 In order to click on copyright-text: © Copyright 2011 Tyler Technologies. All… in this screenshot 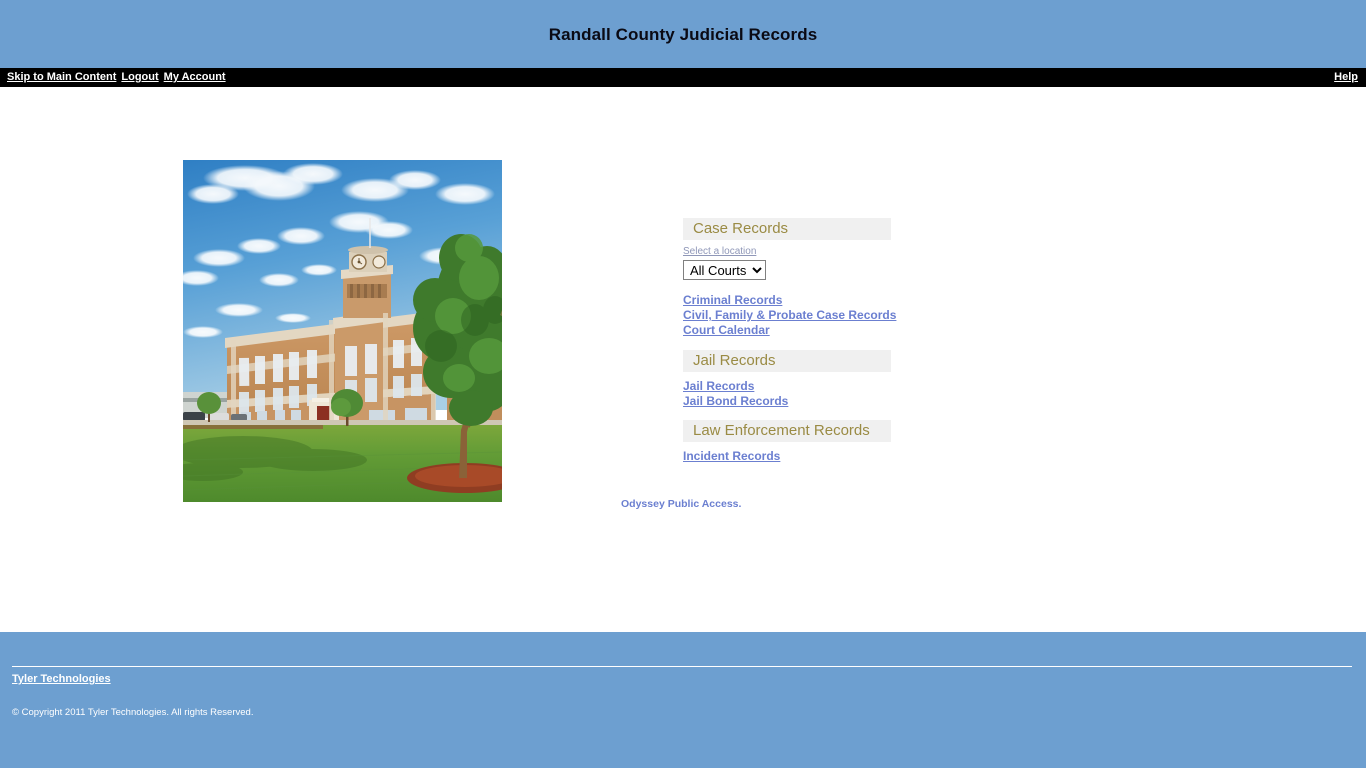, I will do `click(133, 712)`.